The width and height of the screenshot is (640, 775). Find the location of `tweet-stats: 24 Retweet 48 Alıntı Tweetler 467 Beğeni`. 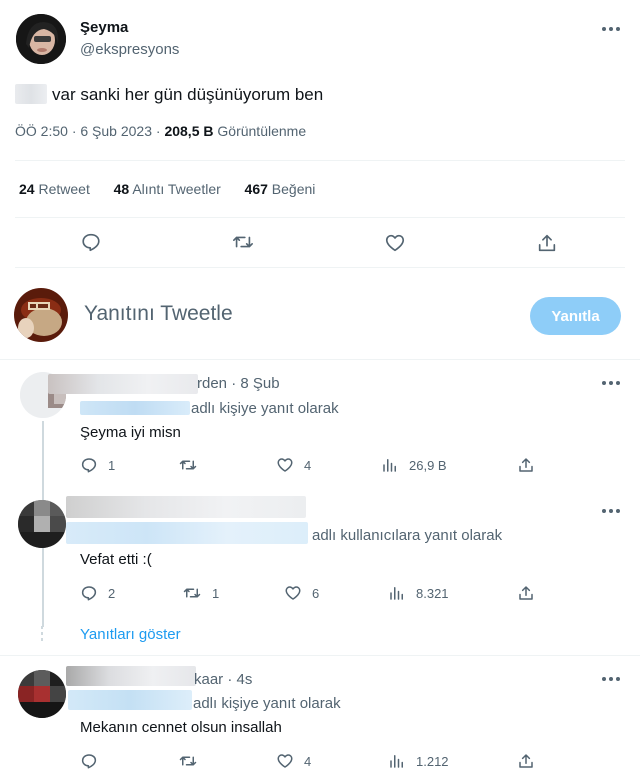

tweet-stats: 24 Retweet 48 Alıntı Tweetler 467 Beğeni is located at coordinates (167, 189).